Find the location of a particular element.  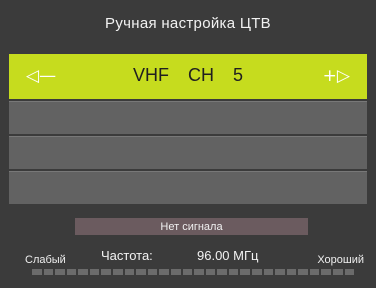

channel-label: CH is located at coordinates (200, 75).